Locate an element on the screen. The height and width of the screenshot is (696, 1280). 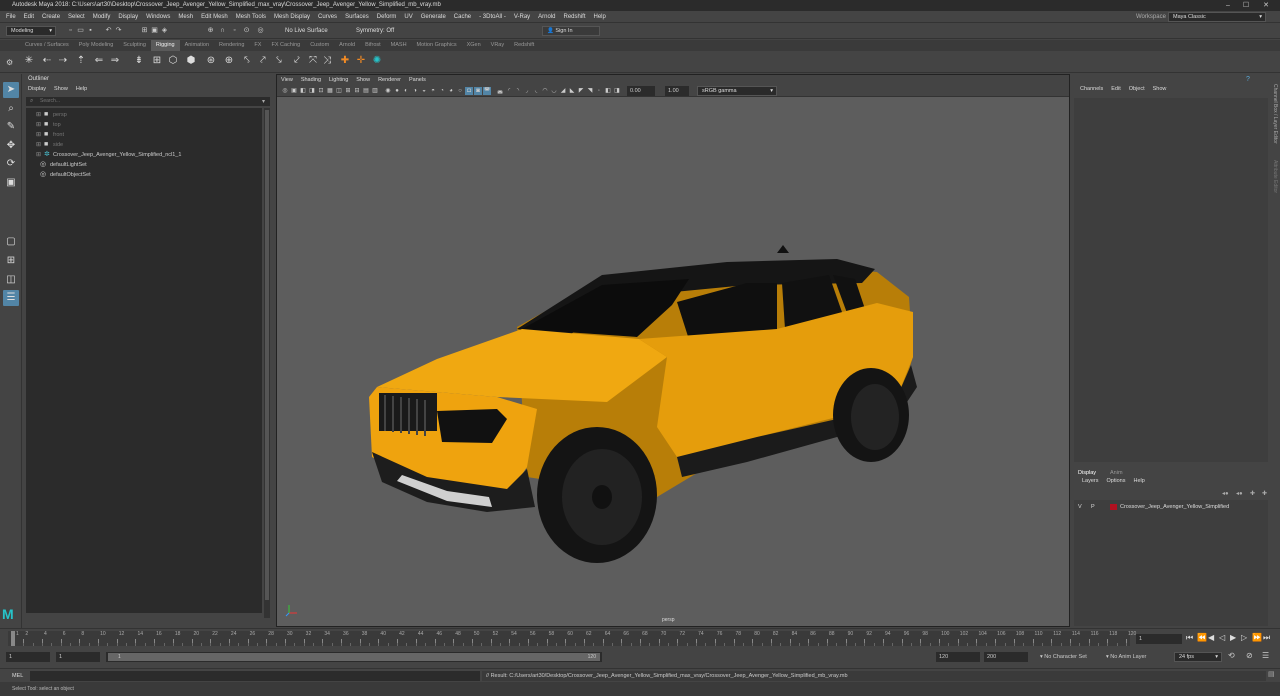
menu-arnold: Arnold is located at coordinates (546, 17).